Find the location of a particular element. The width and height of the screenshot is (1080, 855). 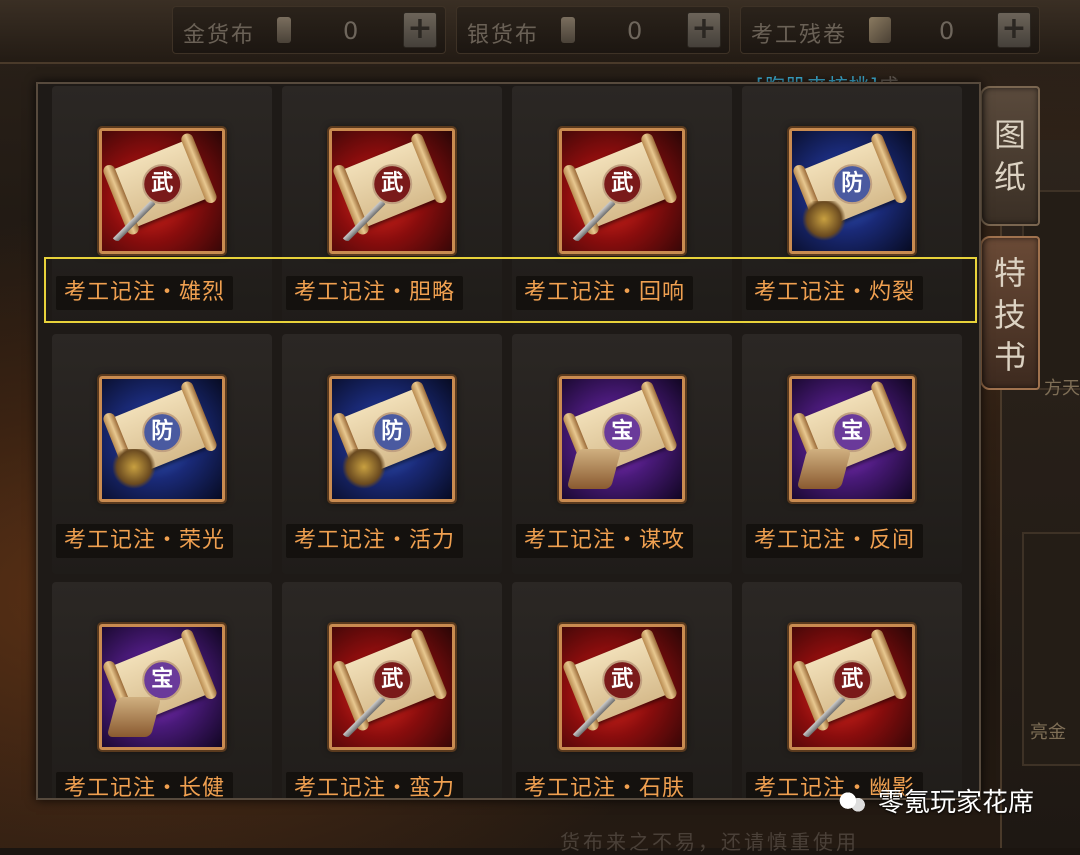

watermark-text: 零氪玩家花席 is located at coordinates (956, 803).